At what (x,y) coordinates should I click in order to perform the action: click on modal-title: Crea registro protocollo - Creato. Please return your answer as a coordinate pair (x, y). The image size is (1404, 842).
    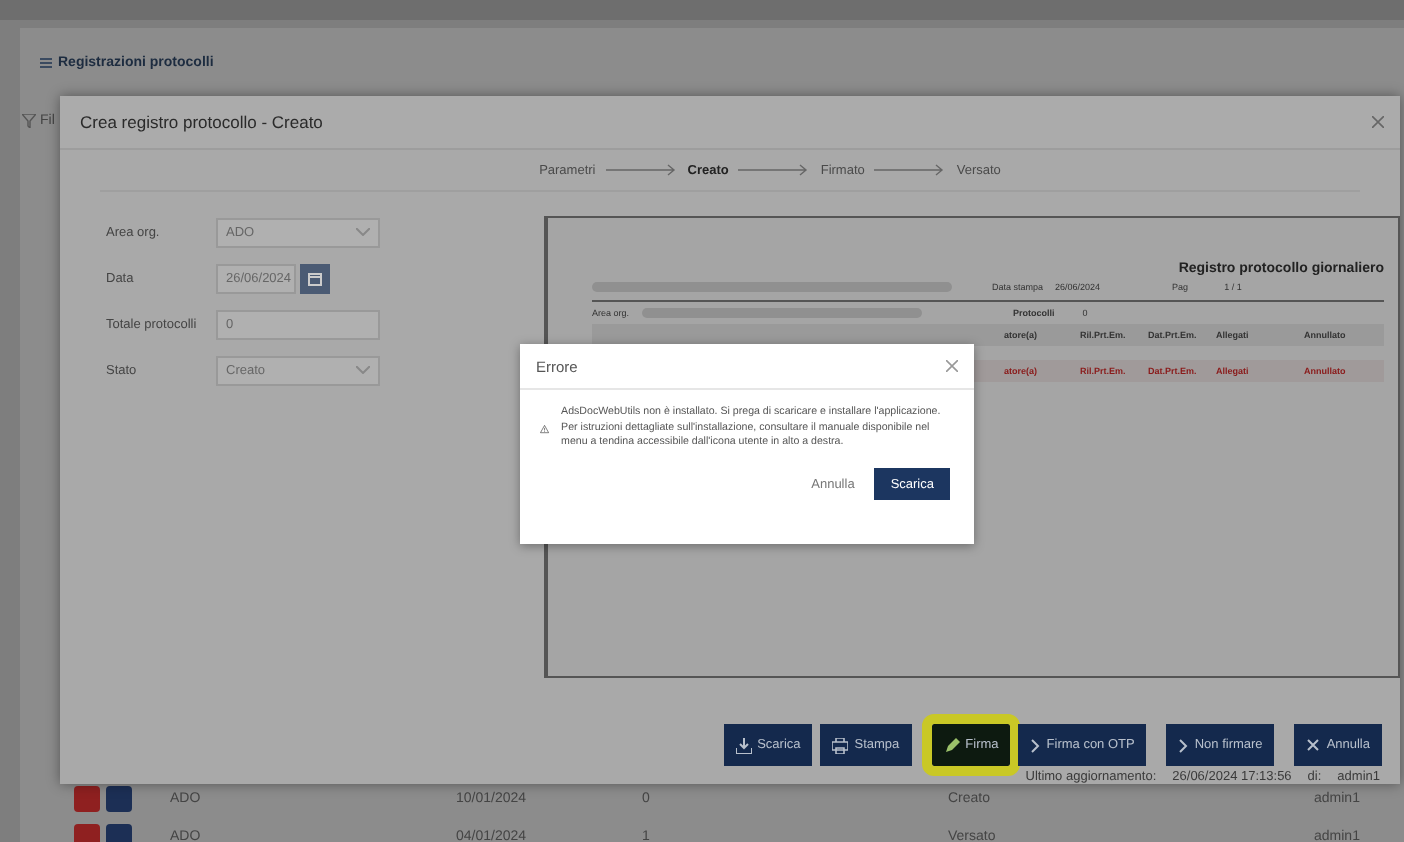
    Looking at the image, I should click on (201, 122).